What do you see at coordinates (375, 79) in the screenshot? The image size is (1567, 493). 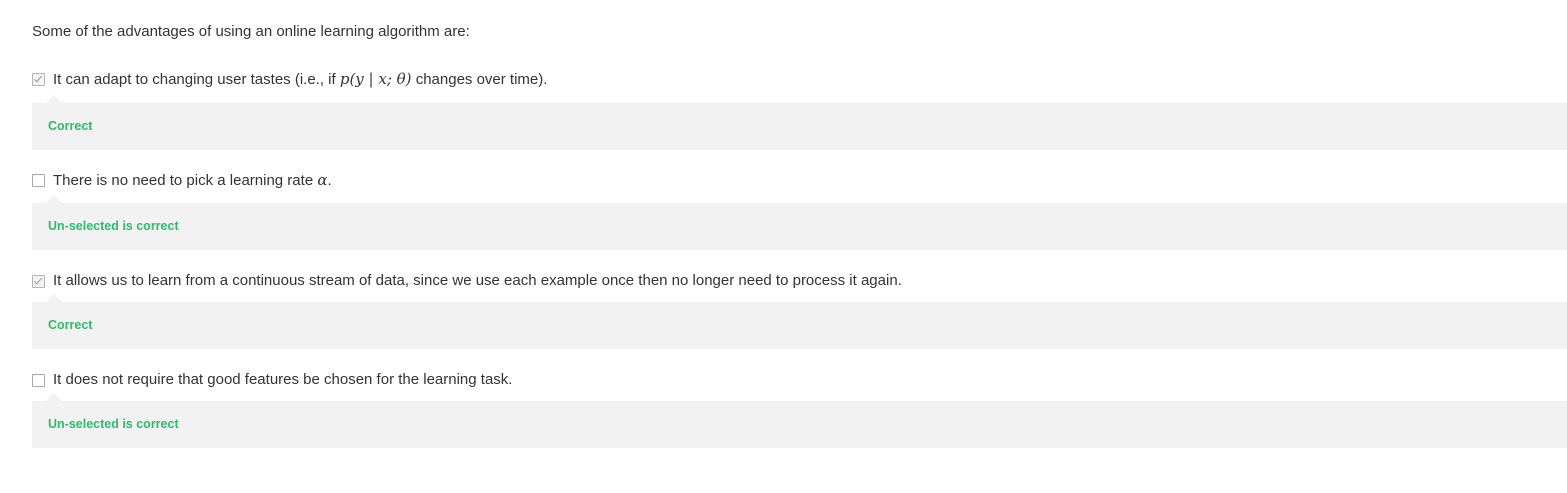 I see `option-1-math: p(y | x; θ)` at bounding box center [375, 79].